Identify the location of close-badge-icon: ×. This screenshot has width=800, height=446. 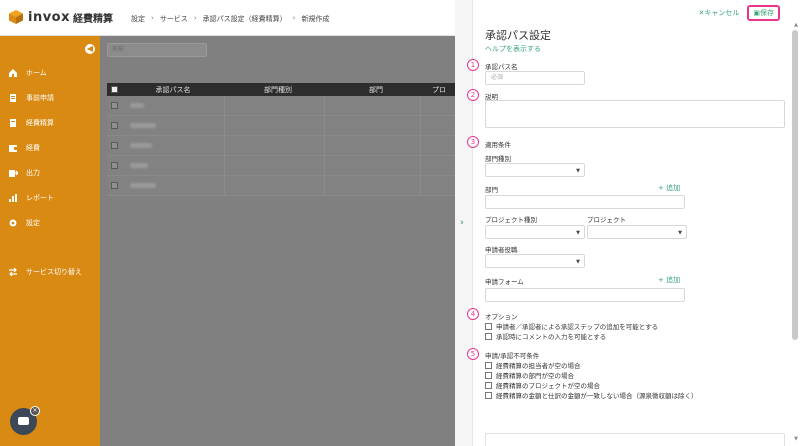
(35, 411).